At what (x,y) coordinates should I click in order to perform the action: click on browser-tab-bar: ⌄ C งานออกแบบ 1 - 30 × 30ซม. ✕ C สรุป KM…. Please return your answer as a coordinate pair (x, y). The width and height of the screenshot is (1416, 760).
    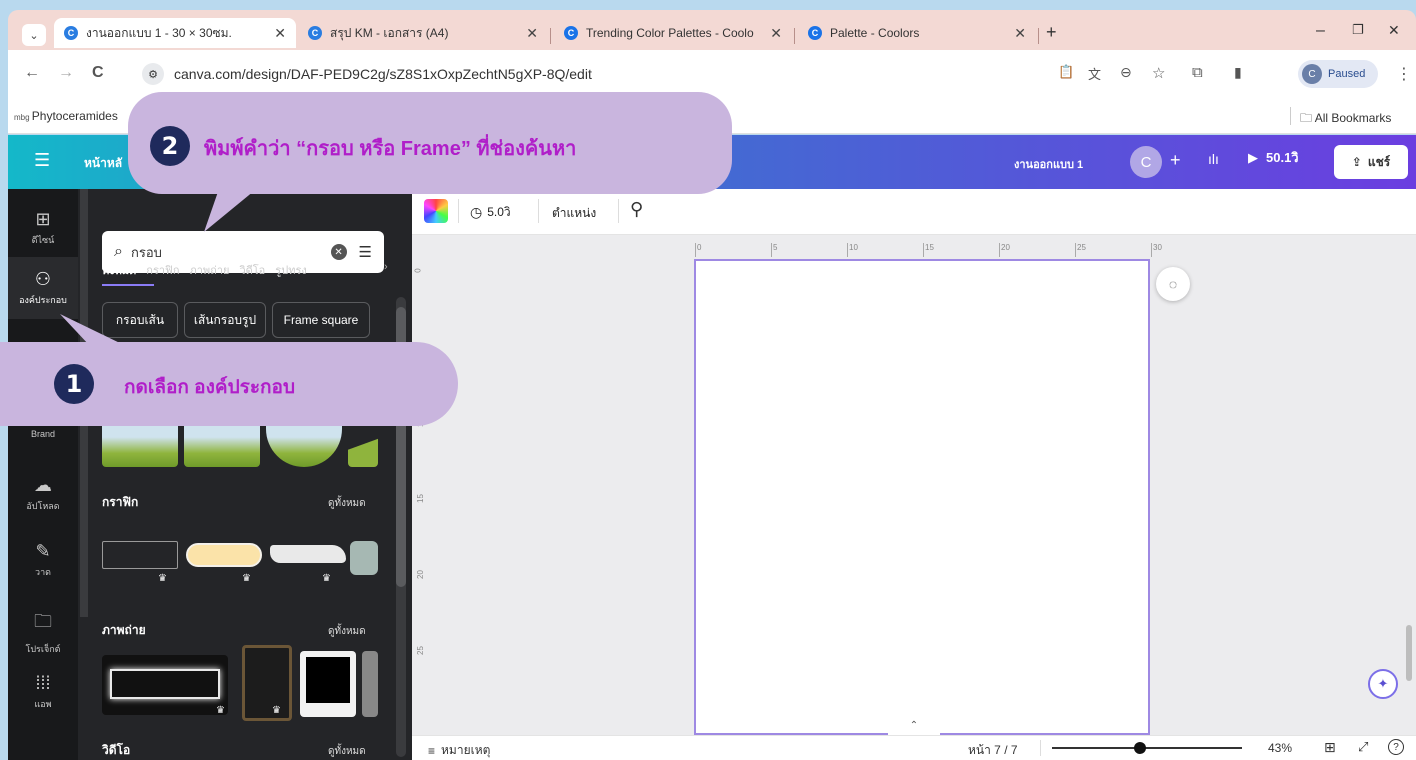
    Looking at the image, I should click on (712, 30).